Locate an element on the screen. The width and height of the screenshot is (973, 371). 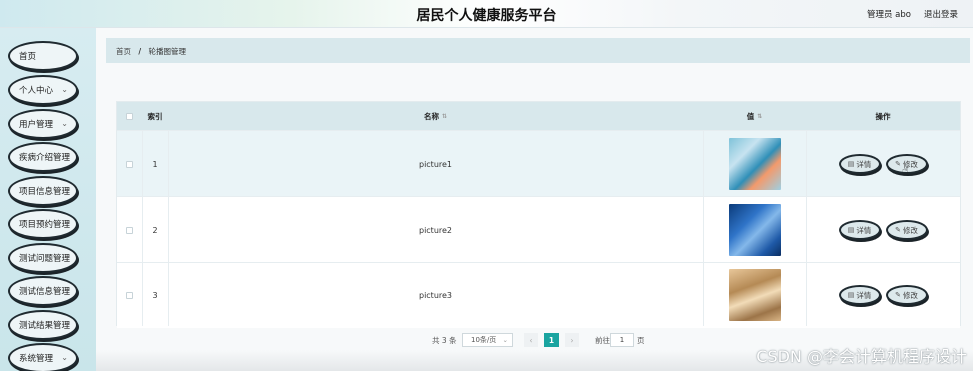
goto-label: 前往 is located at coordinates (602, 340).